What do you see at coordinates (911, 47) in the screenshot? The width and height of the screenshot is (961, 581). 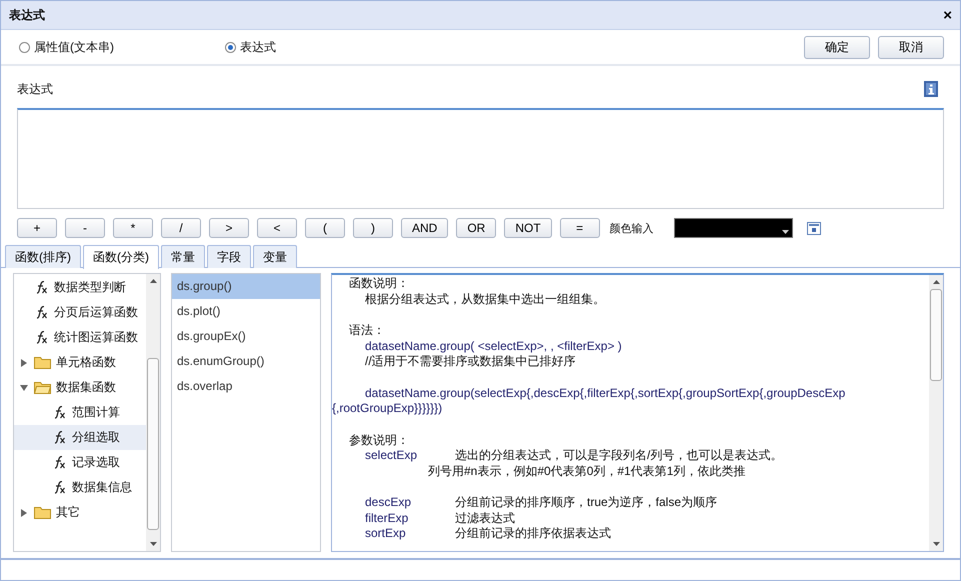 I see `dialog-button: 取消` at bounding box center [911, 47].